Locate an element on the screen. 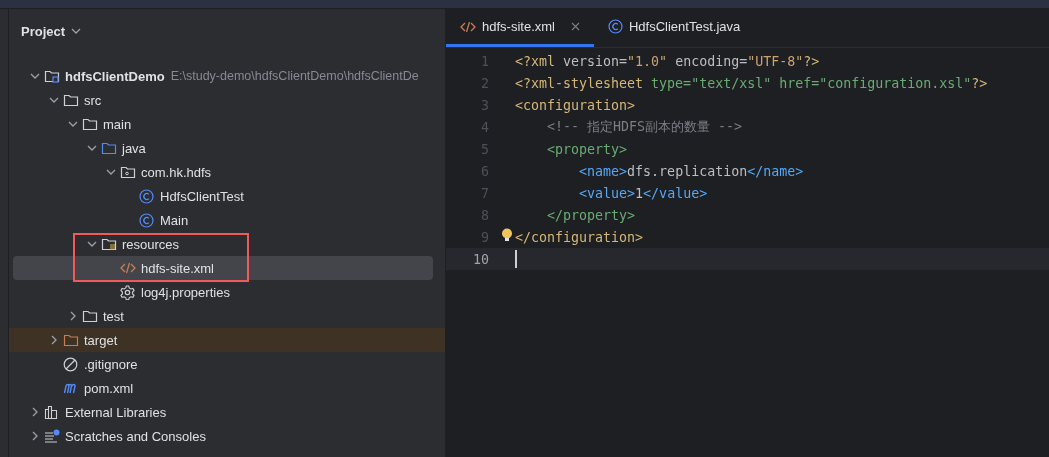  editor-tab: HdfsClientTest.java is located at coordinates (674, 28).